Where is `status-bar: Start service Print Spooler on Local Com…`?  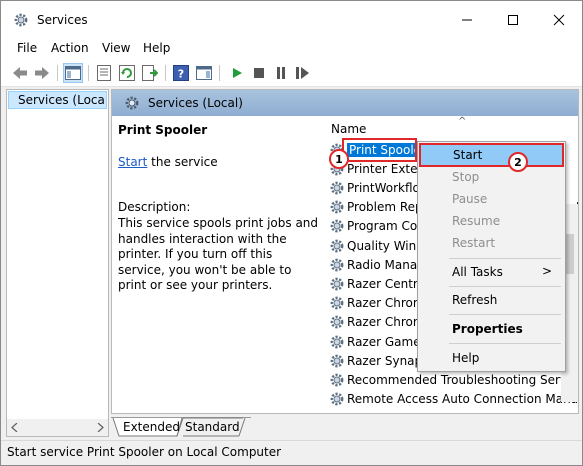 status-bar: Start service Print Spooler on Local Com… is located at coordinates (291, 452).